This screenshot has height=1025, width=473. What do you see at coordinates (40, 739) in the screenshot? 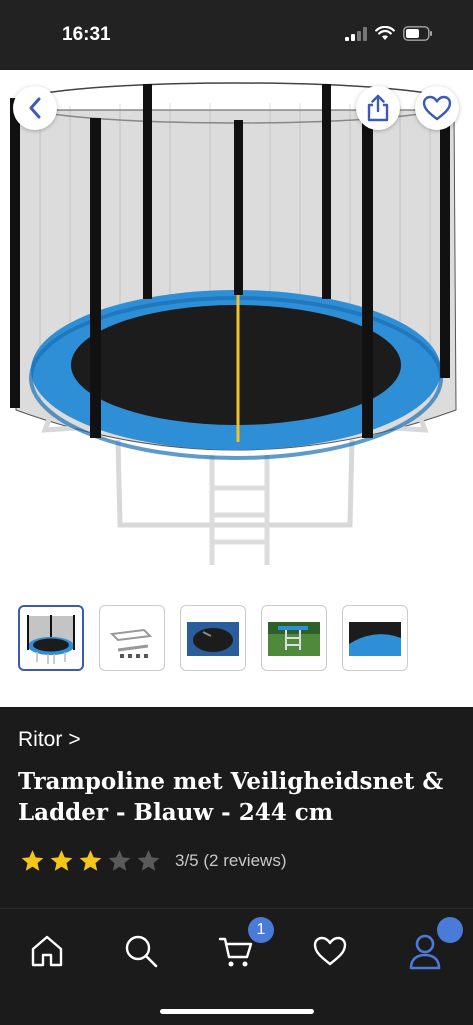
I see `brand-name: Ritor` at bounding box center [40, 739].